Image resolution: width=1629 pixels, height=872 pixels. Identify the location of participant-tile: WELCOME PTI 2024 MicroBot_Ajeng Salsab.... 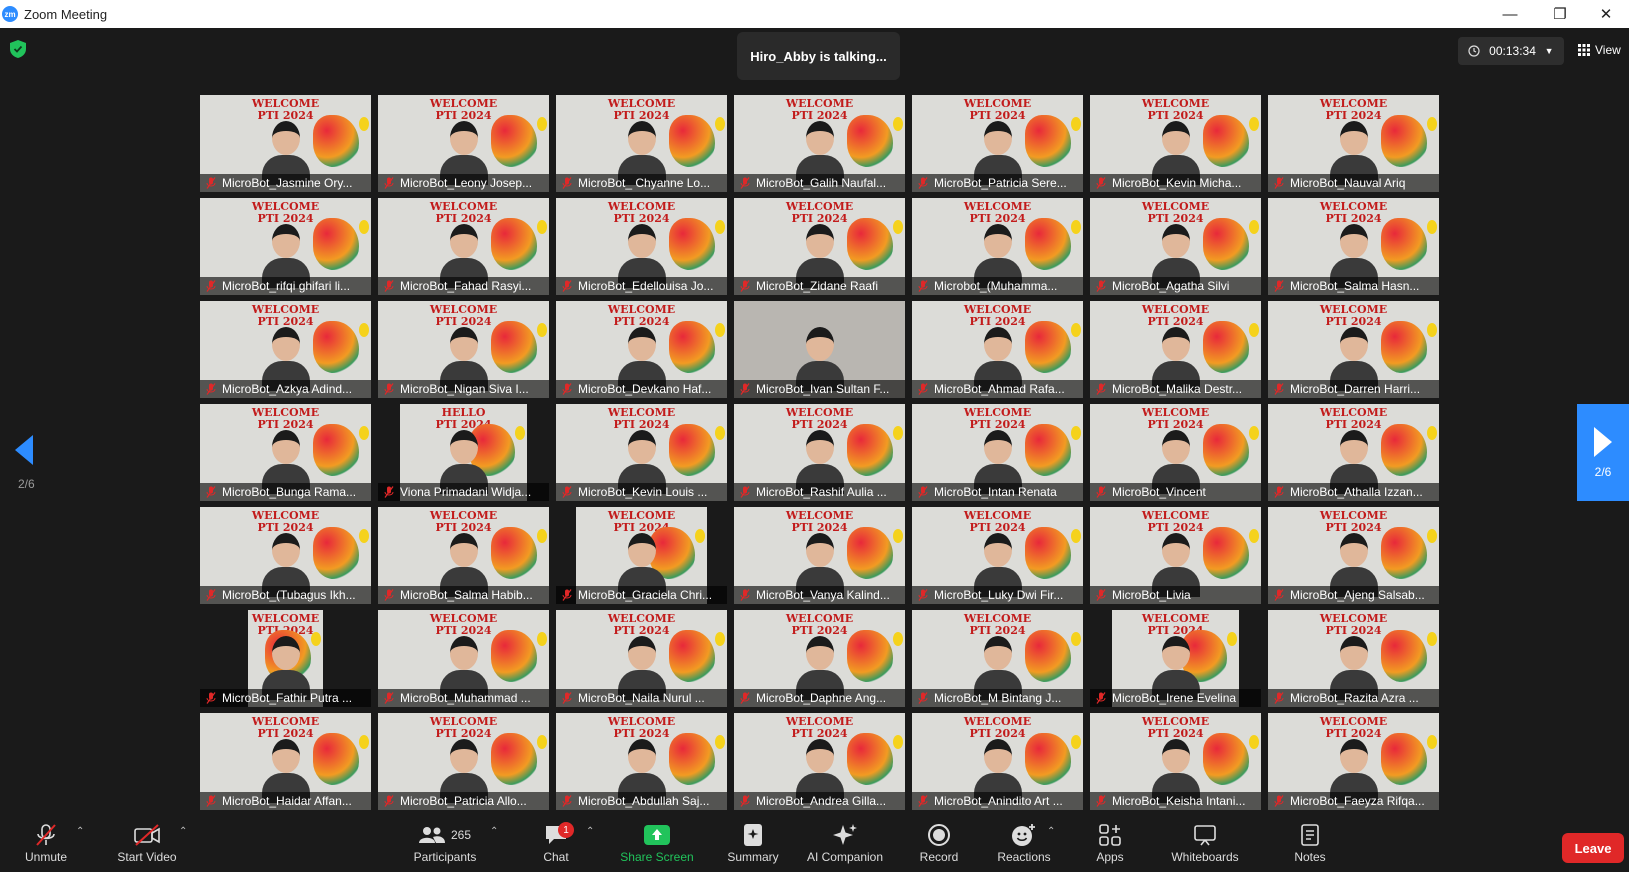
(1353, 555).